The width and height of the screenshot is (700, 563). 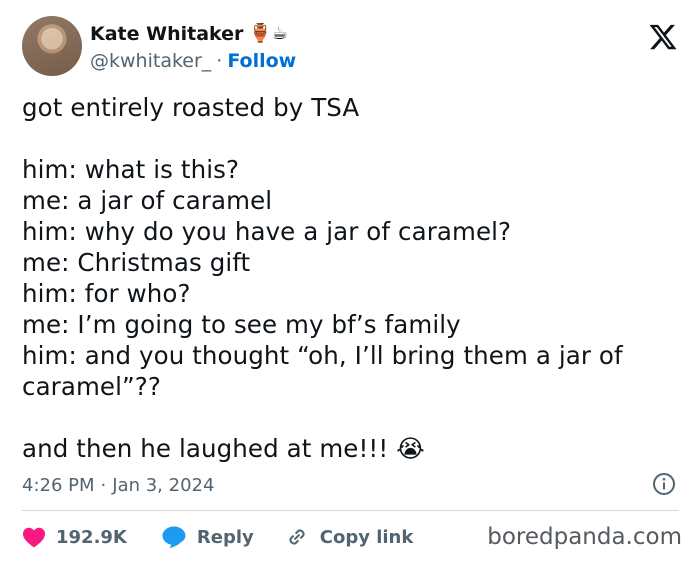 What do you see at coordinates (91, 537) in the screenshot?
I see `like-count: 192.9K` at bounding box center [91, 537].